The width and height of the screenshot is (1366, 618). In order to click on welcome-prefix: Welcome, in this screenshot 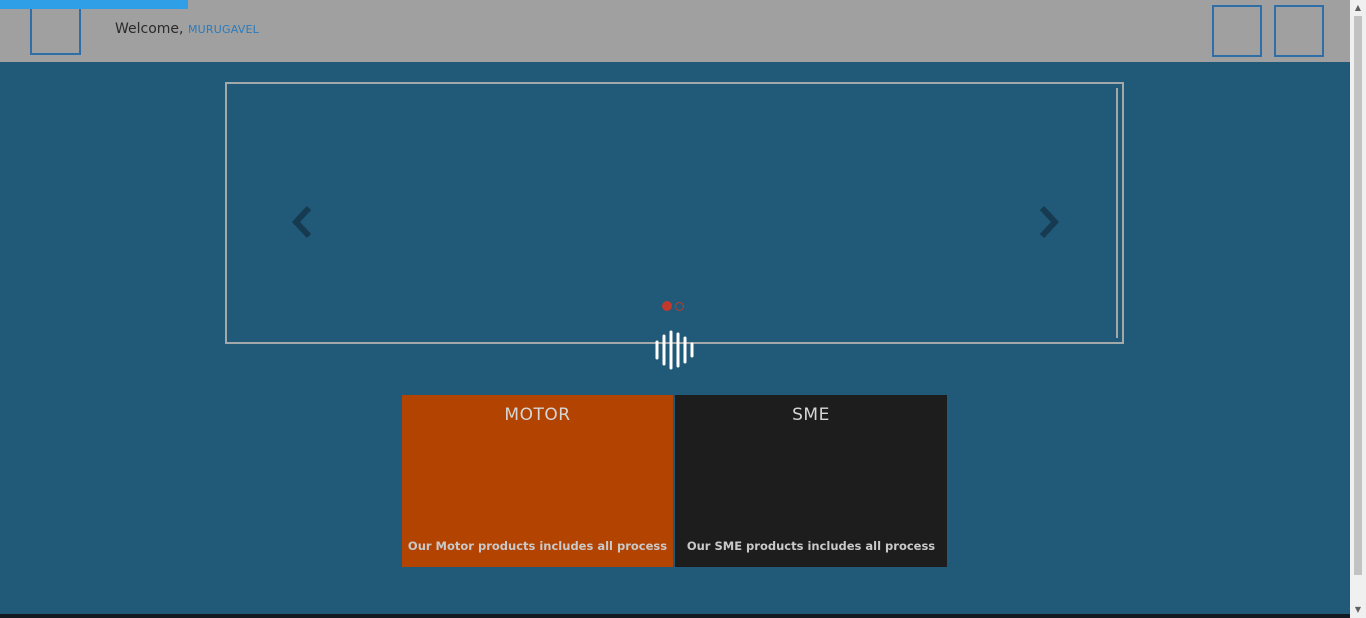, I will do `click(149, 29)`.